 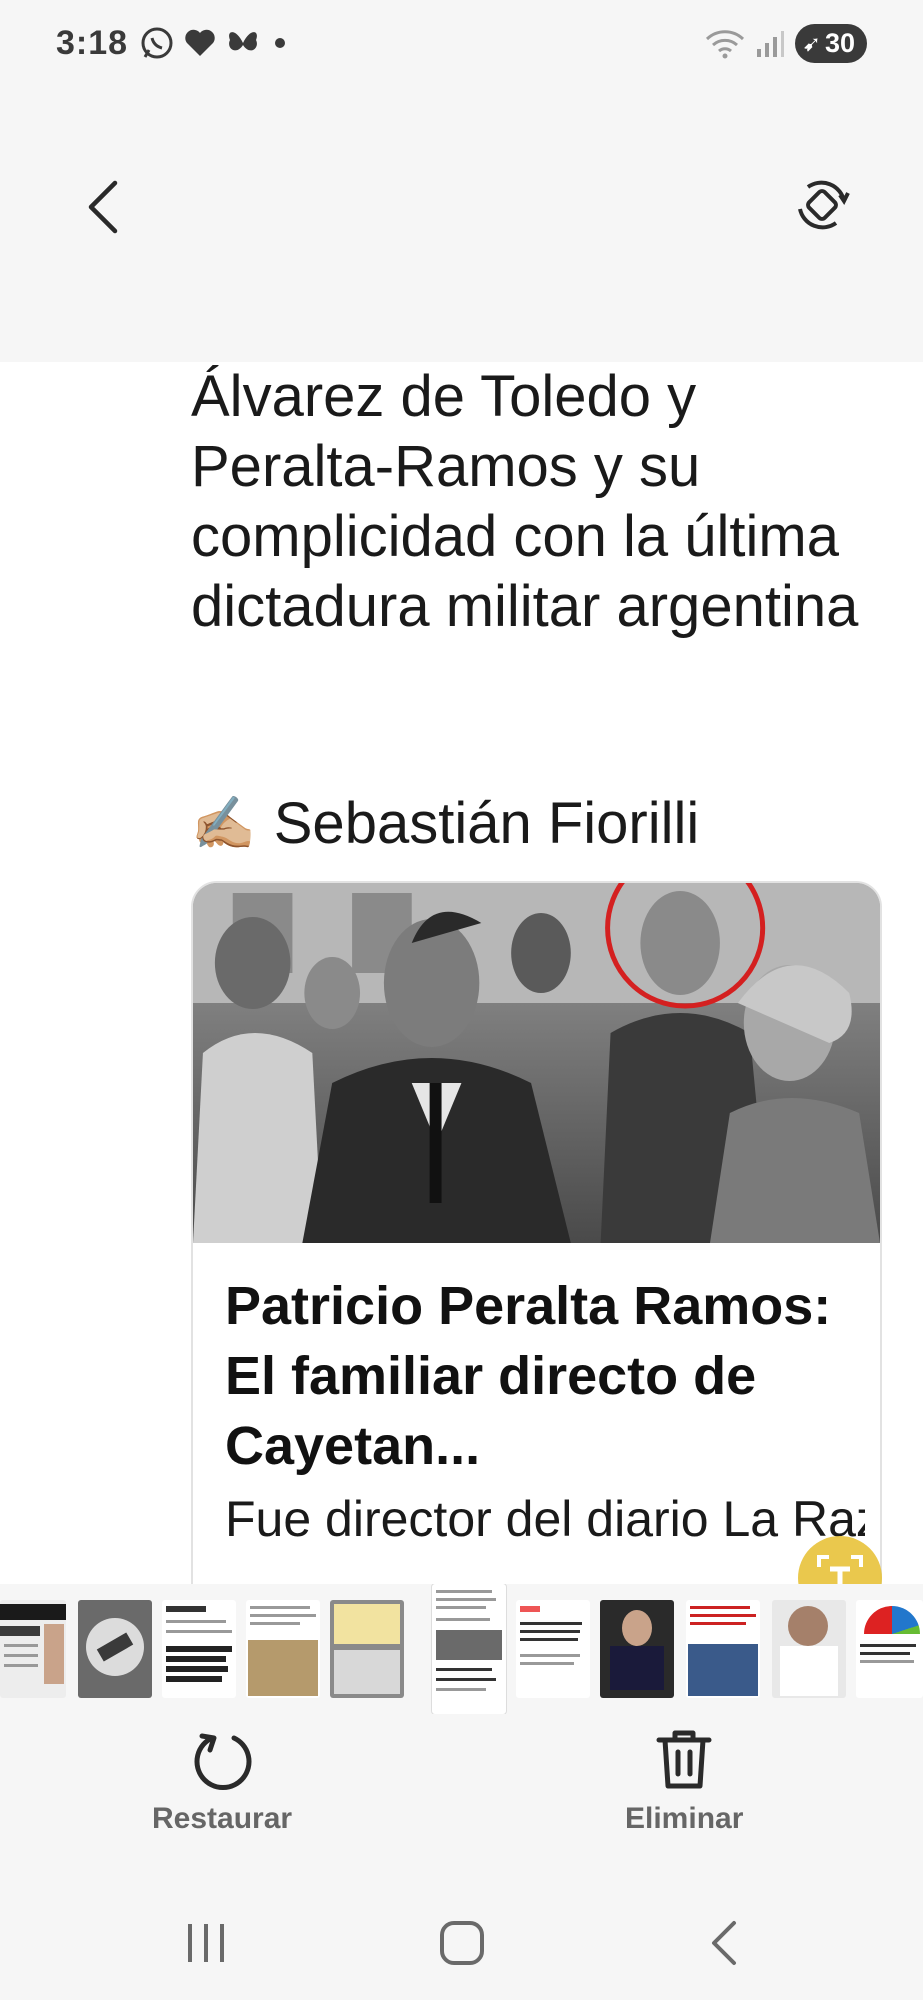 What do you see at coordinates (223, 1762) in the screenshot?
I see `restore-icon` at bounding box center [223, 1762].